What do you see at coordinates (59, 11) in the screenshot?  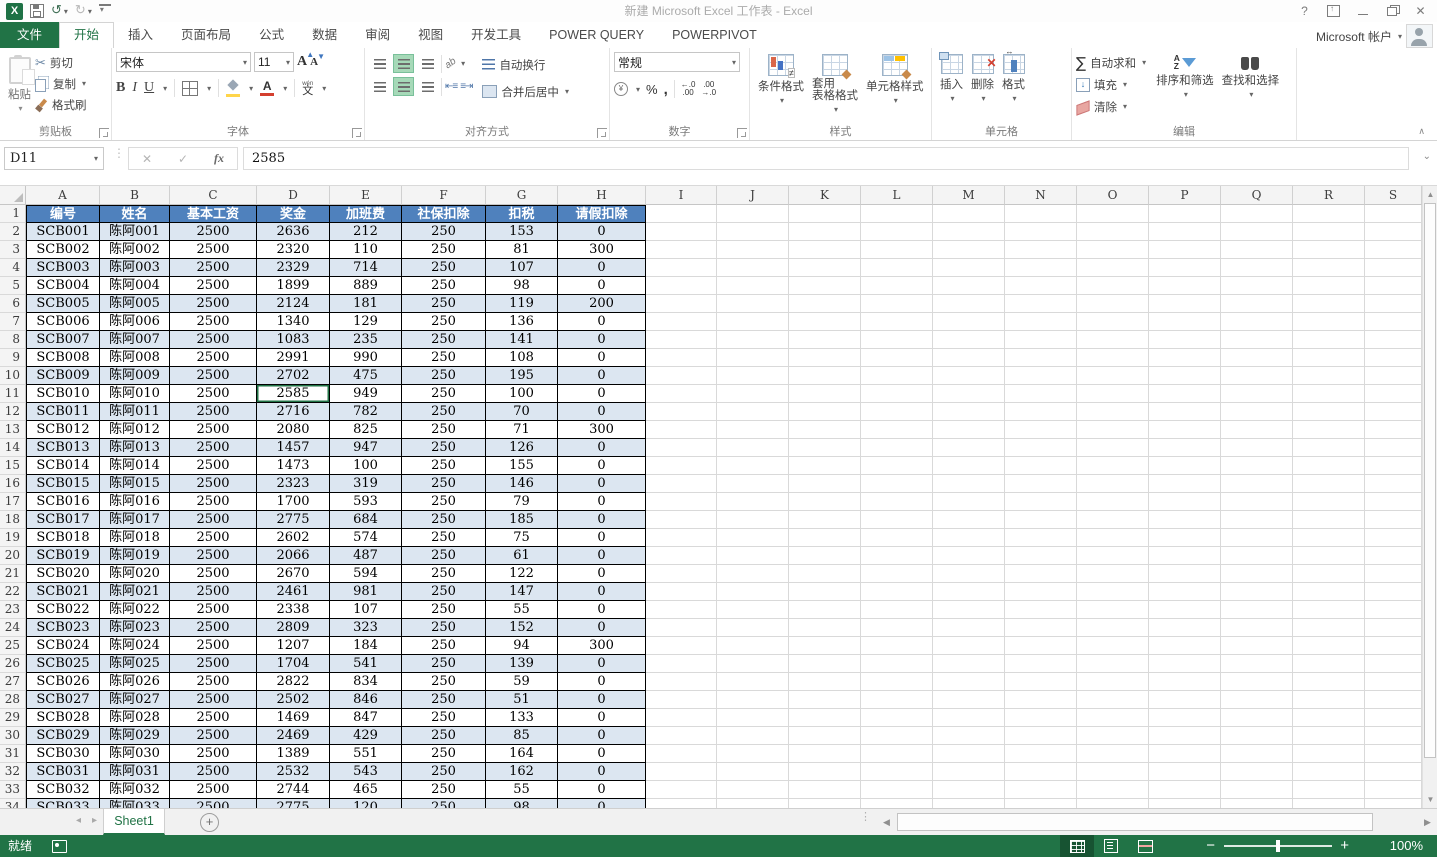 I see `undo-button: ↺ ▾` at bounding box center [59, 11].